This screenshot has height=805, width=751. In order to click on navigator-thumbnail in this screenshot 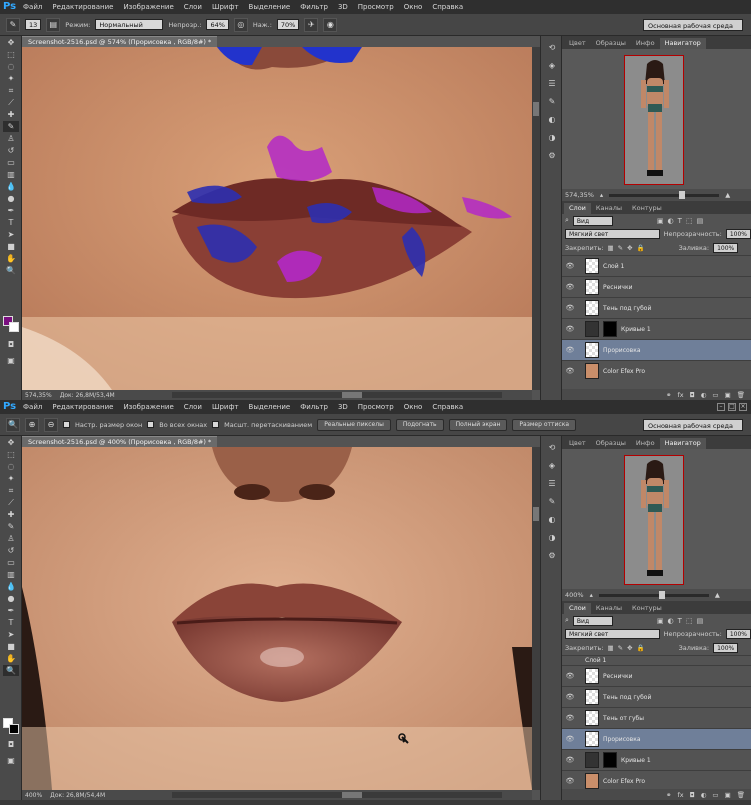, I will do `click(654, 520)`.